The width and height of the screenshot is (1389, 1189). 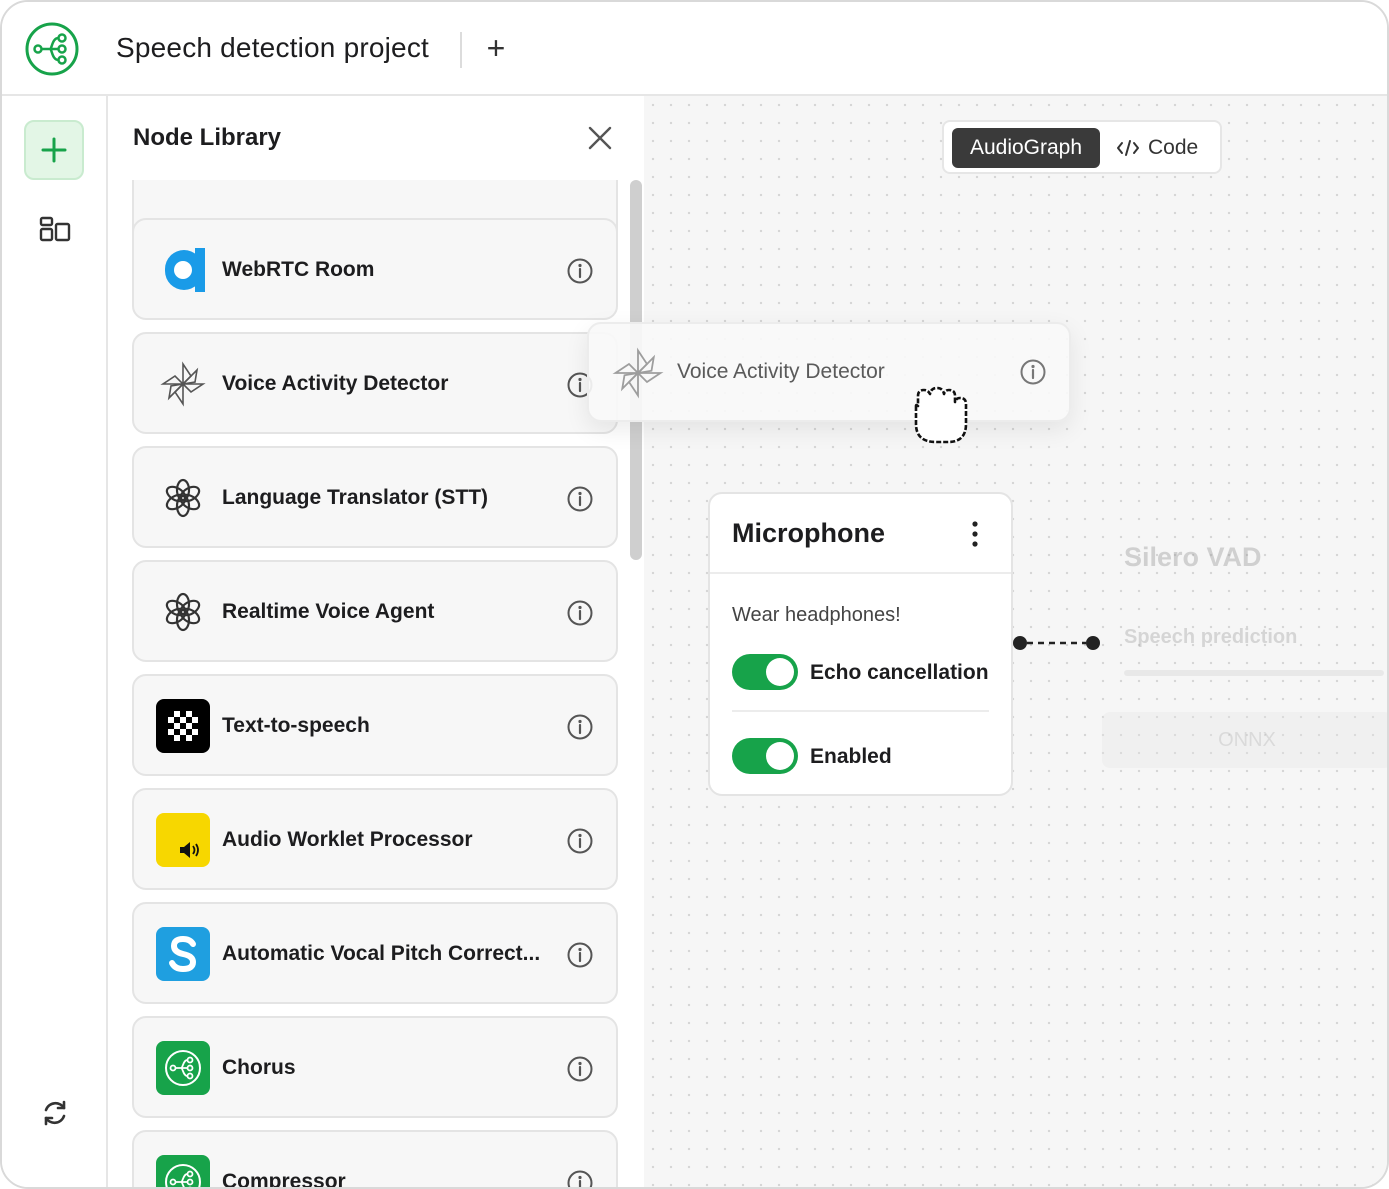 What do you see at coordinates (1173, 147) in the screenshot?
I see `code-tab-label: Code` at bounding box center [1173, 147].